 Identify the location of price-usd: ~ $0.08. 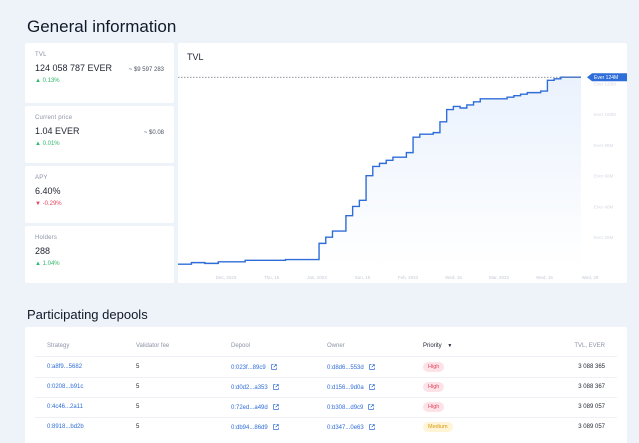
(153, 133).